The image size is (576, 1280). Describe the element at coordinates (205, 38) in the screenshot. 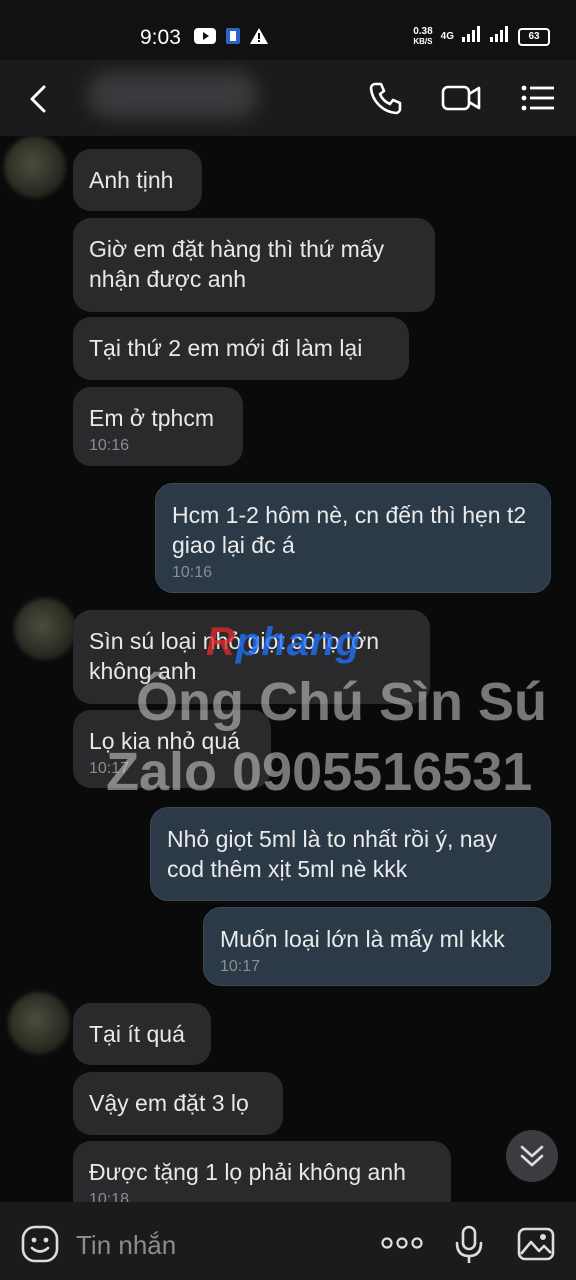

I see `youtube-icon` at that location.